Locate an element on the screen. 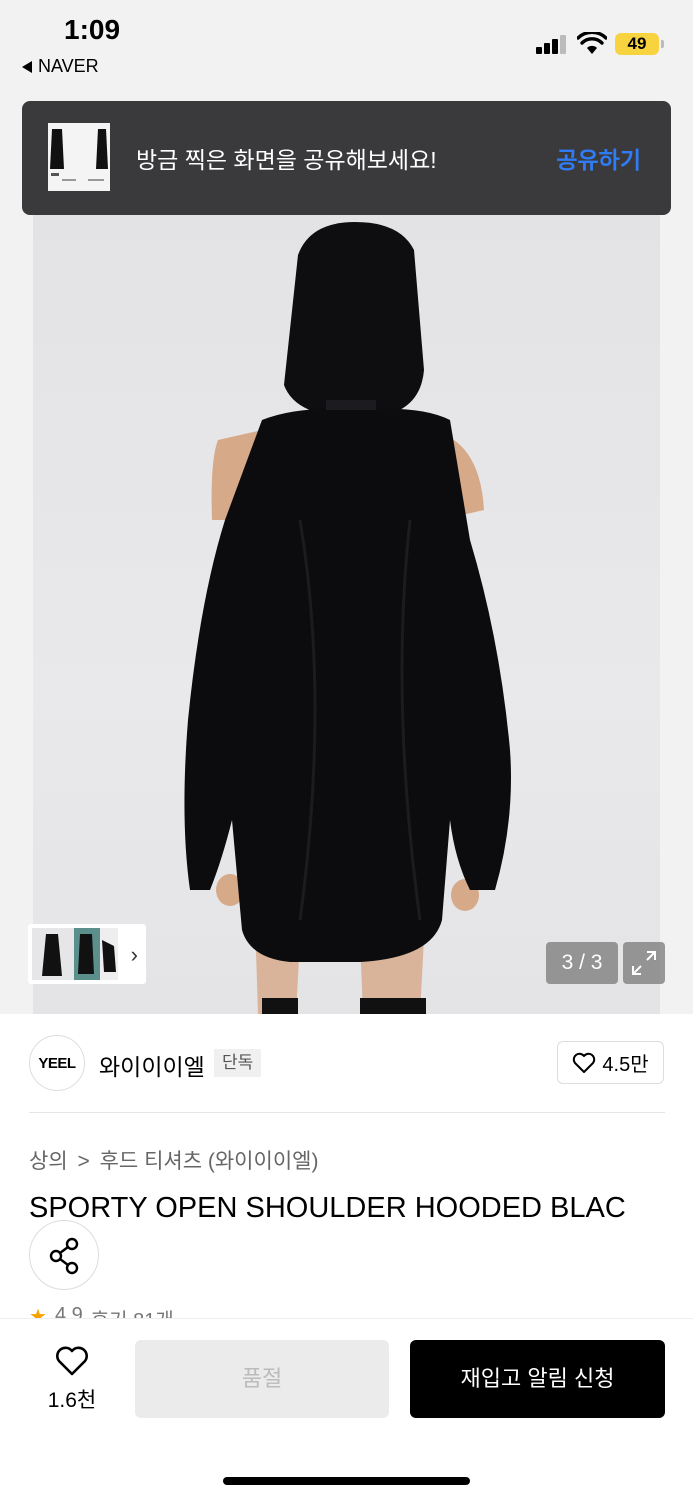 The width and height of the screenshot is (693, 1500). screenshot-thumbnail is located at coordinates (79, 157).